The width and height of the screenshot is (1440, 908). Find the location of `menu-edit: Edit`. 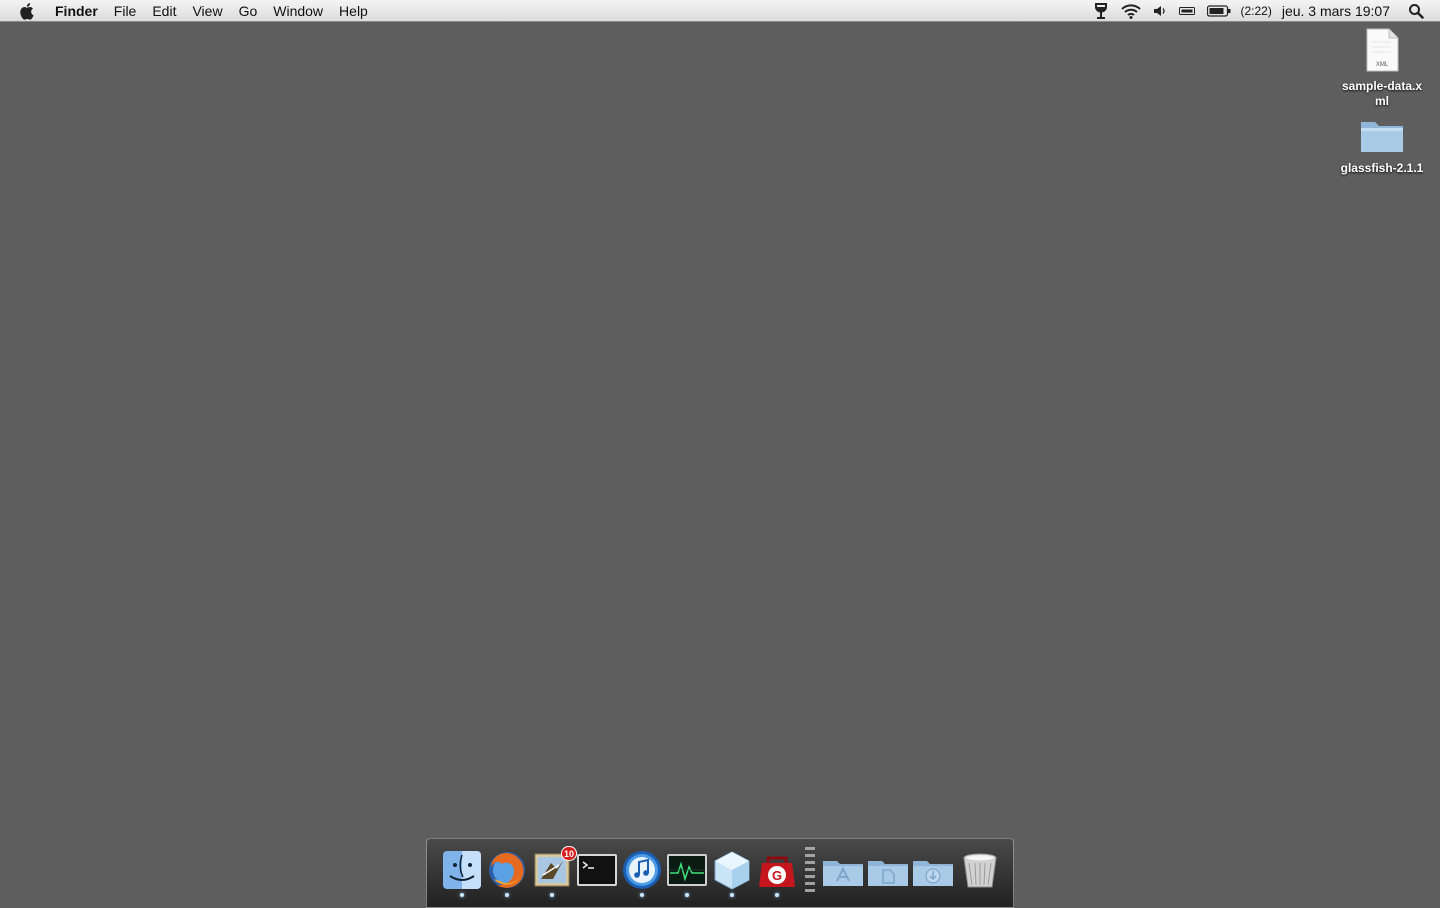

menu-edit: Edit is located at coordinates (164, 11).